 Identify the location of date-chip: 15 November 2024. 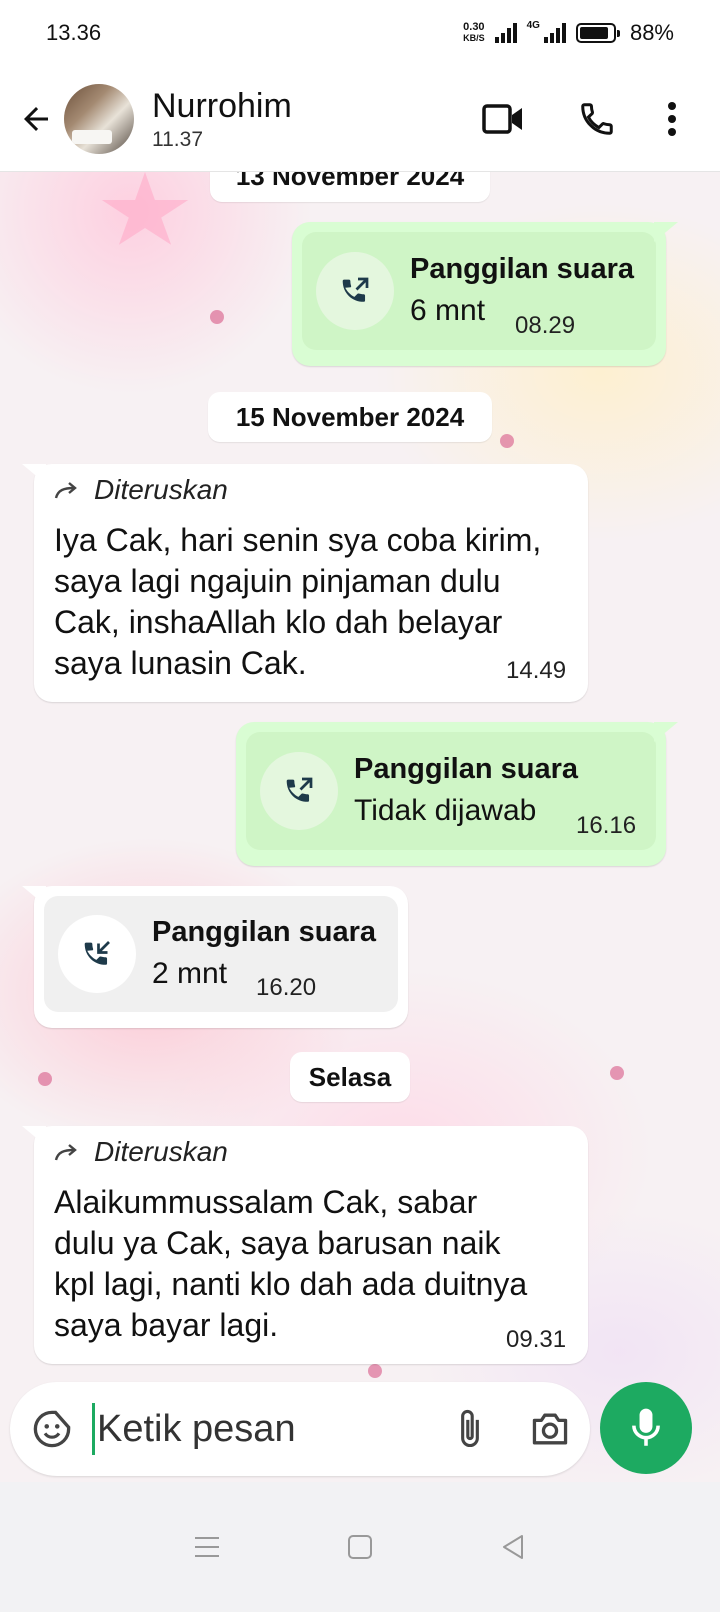
(350, 417).